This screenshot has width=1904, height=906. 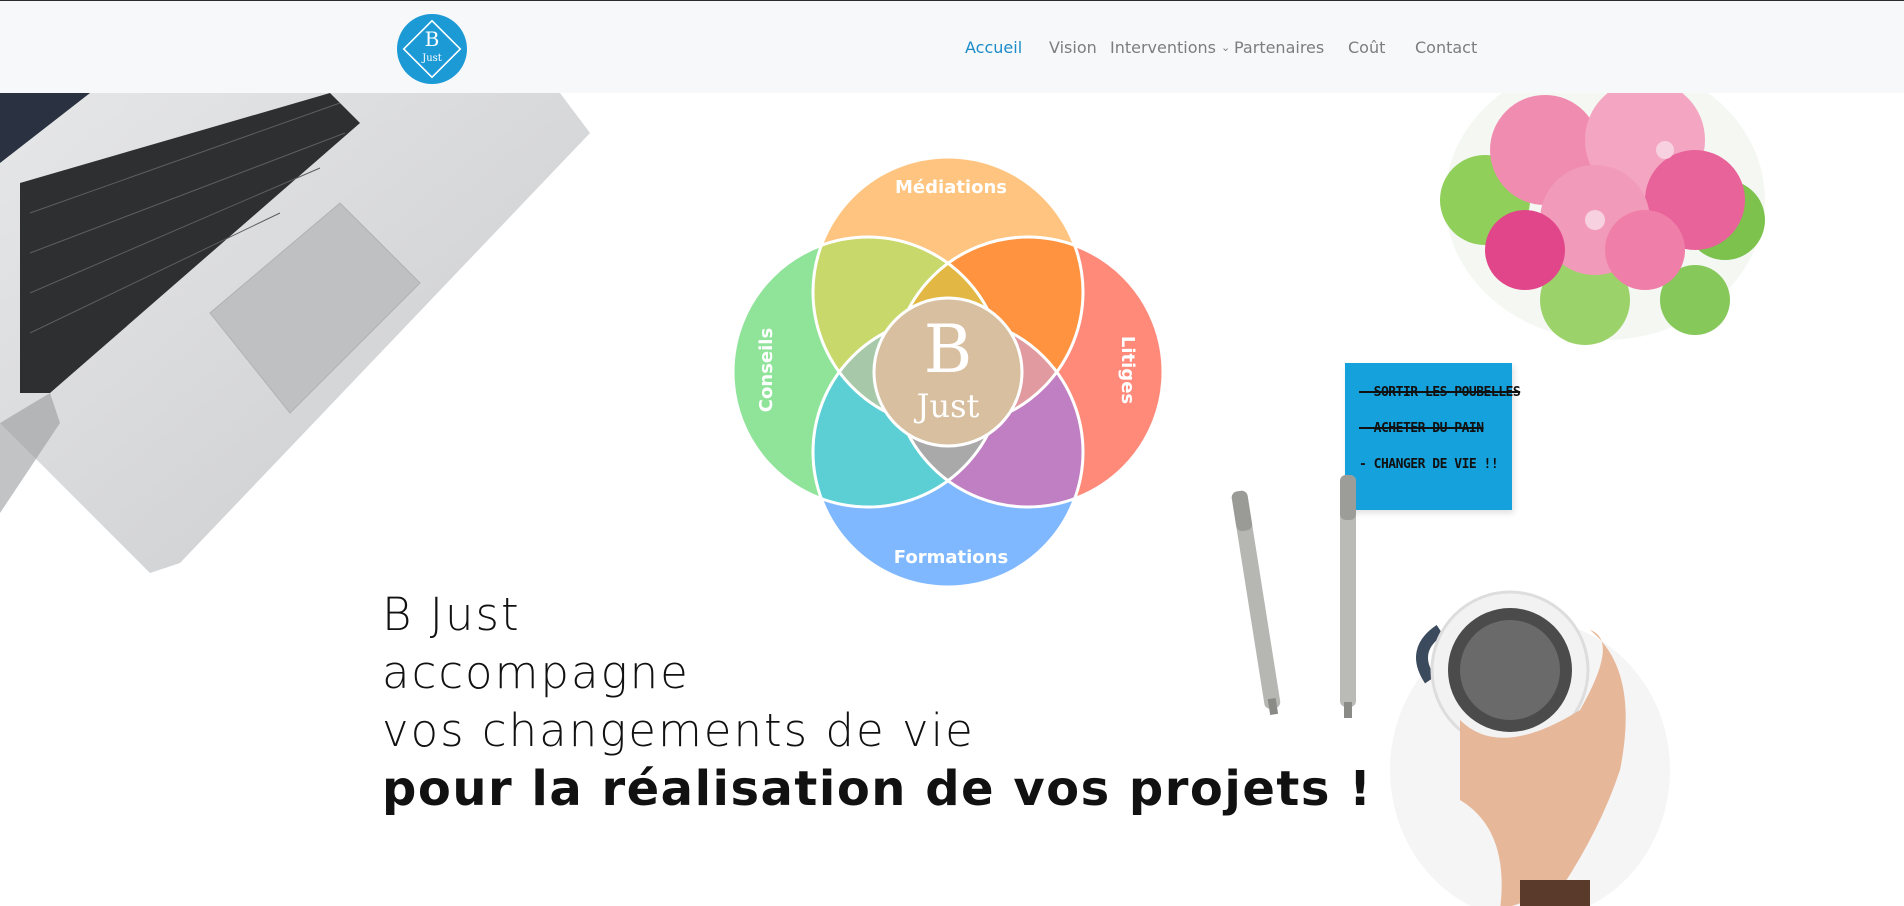 I want to click on nav-accueil: Accueil, so click(x=993, y=47).